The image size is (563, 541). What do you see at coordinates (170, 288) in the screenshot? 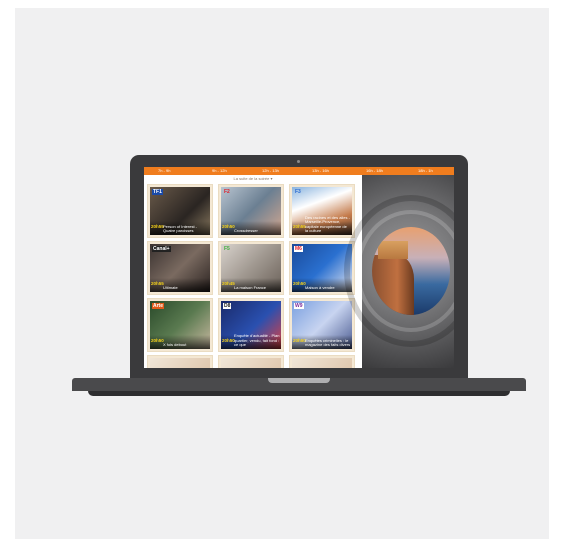
I see `program-title: Ultimate` at bounding box center [170, 288].